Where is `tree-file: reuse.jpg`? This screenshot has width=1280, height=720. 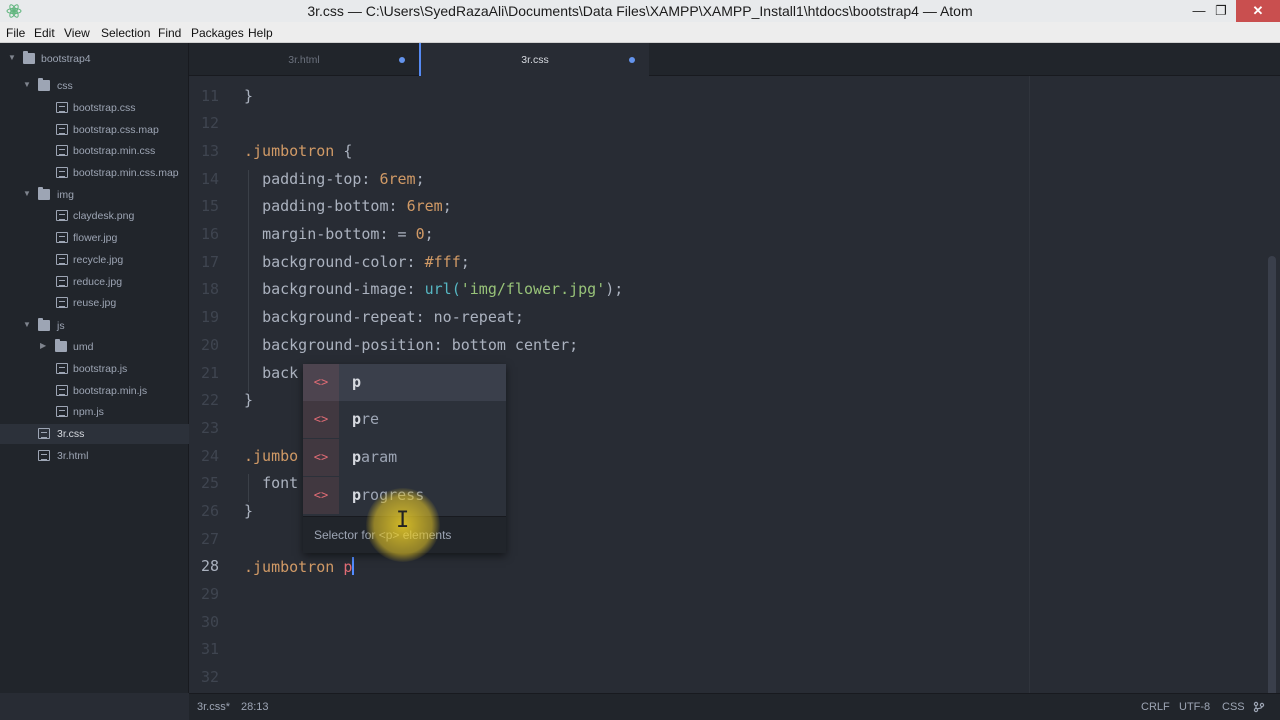 tree-file: reuse.jpg is located at coordinates (94, 303).